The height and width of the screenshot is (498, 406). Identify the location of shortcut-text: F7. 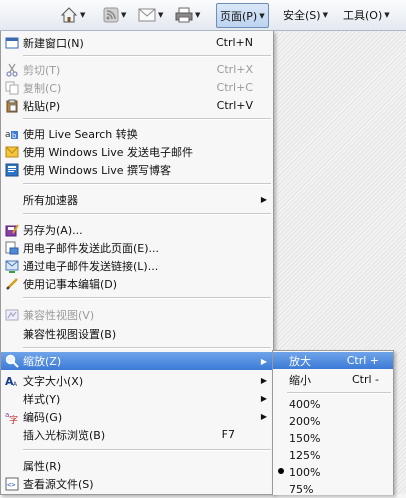
(228, 434).